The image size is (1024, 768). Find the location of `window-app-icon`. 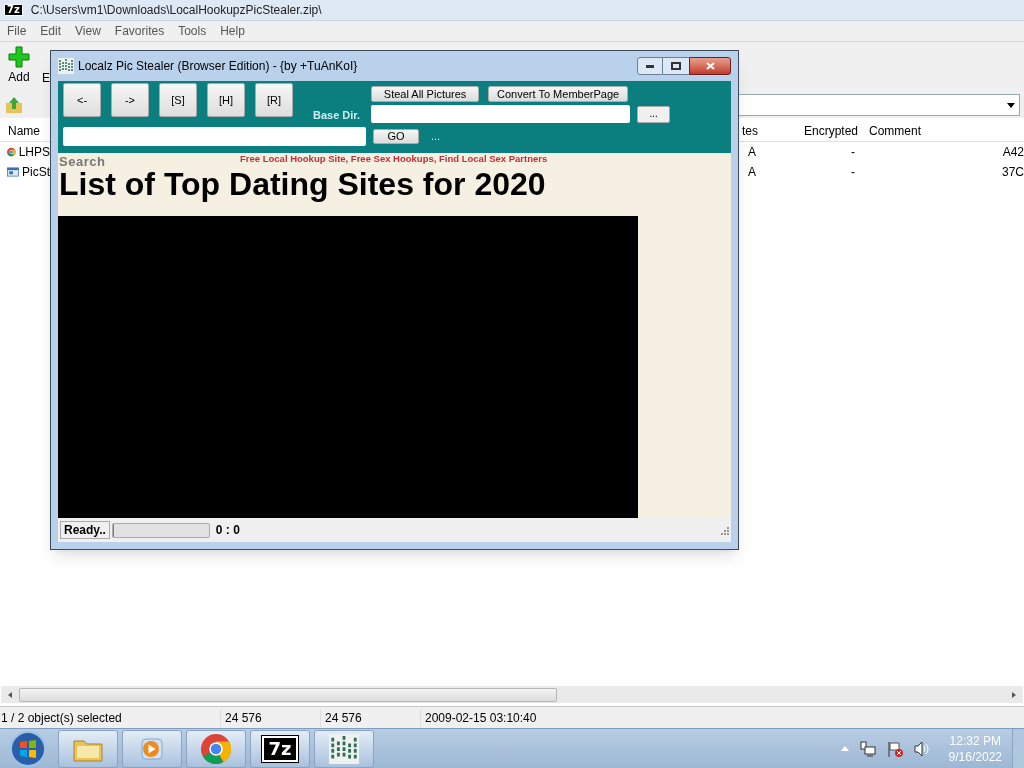

window-app-icon is located at coordinates (13, 172).